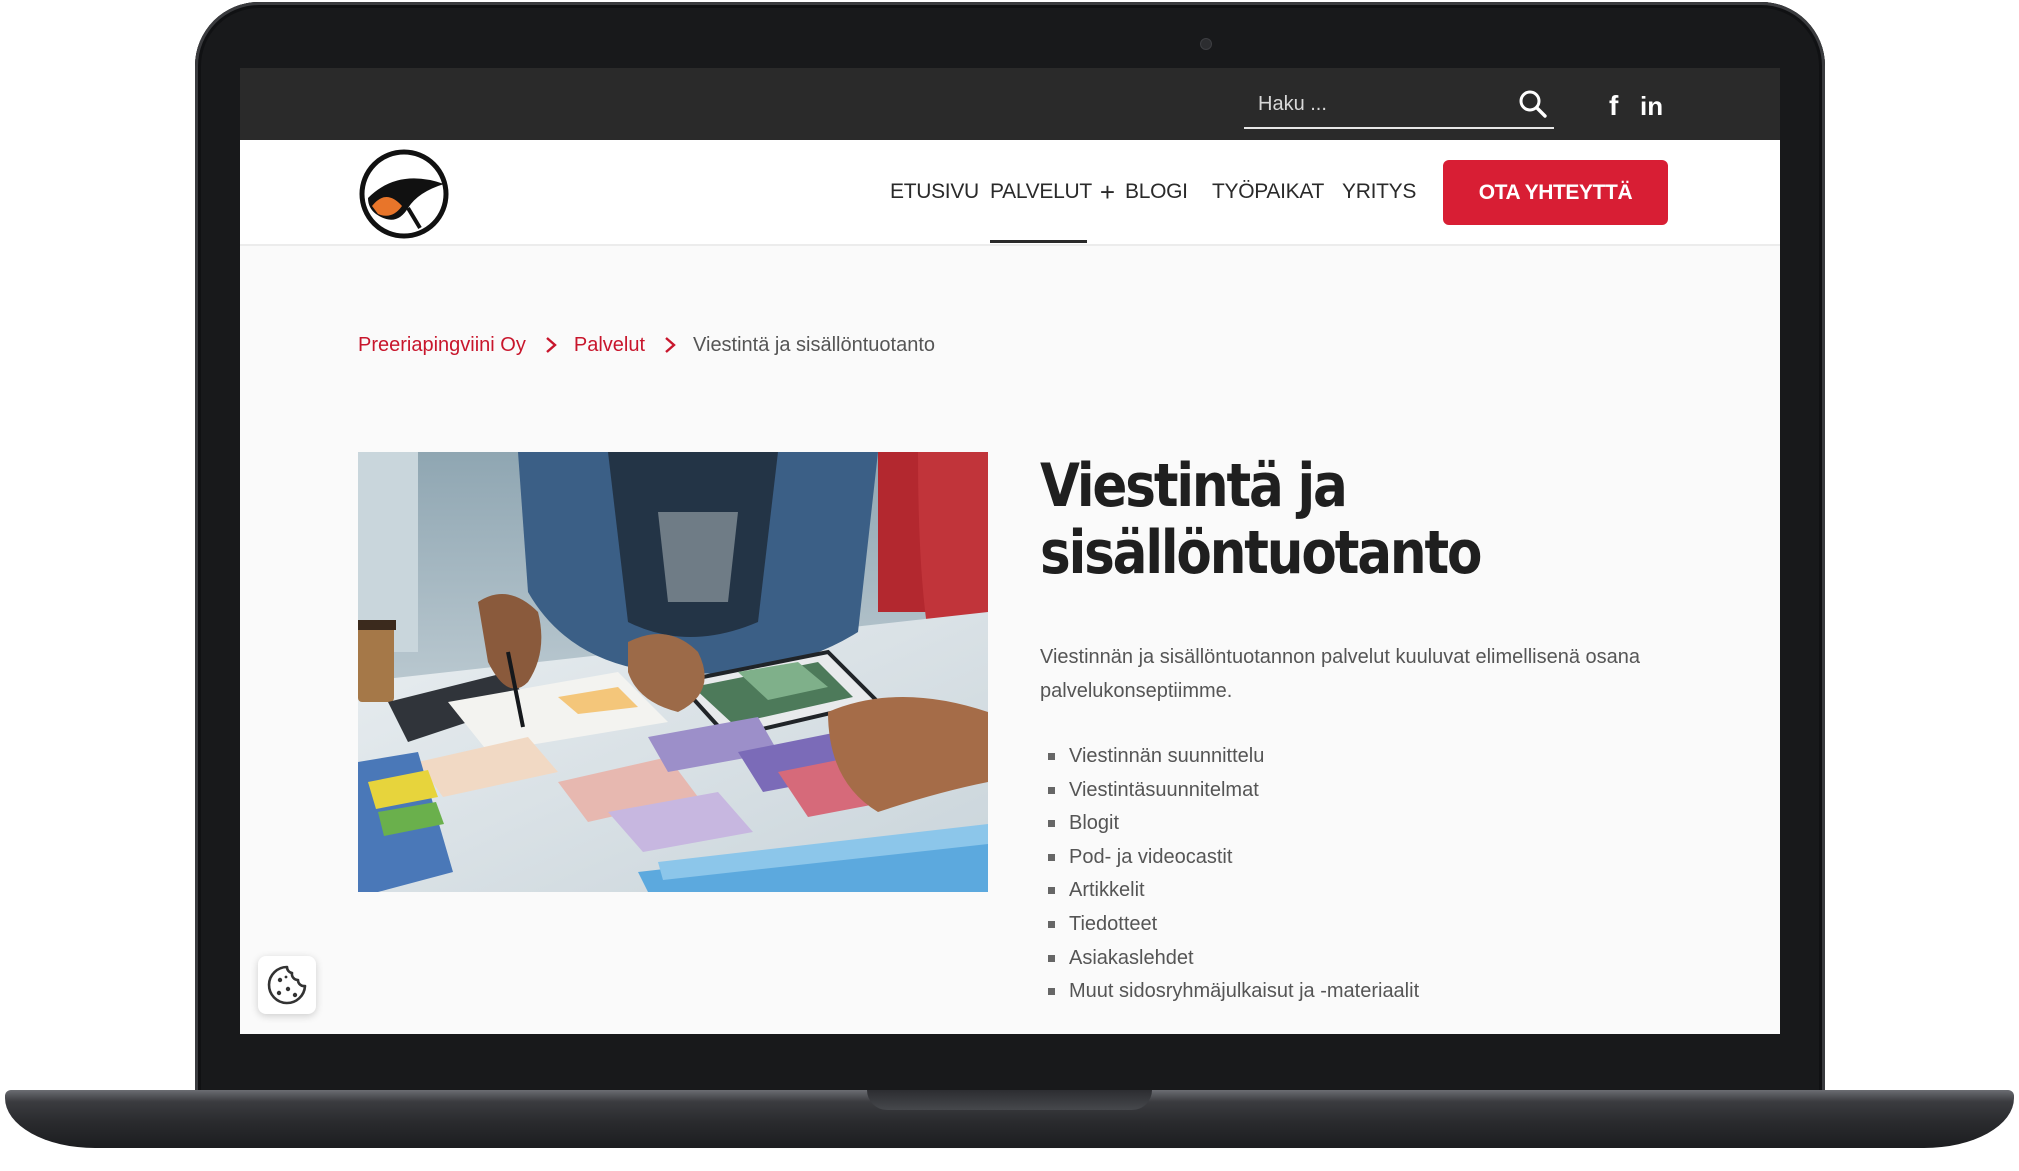 This screenshot has height=1171, width=2019. Describe the element at coordinates (1107, 192) in the screenshot. I see `plus-icon: +` at that location.